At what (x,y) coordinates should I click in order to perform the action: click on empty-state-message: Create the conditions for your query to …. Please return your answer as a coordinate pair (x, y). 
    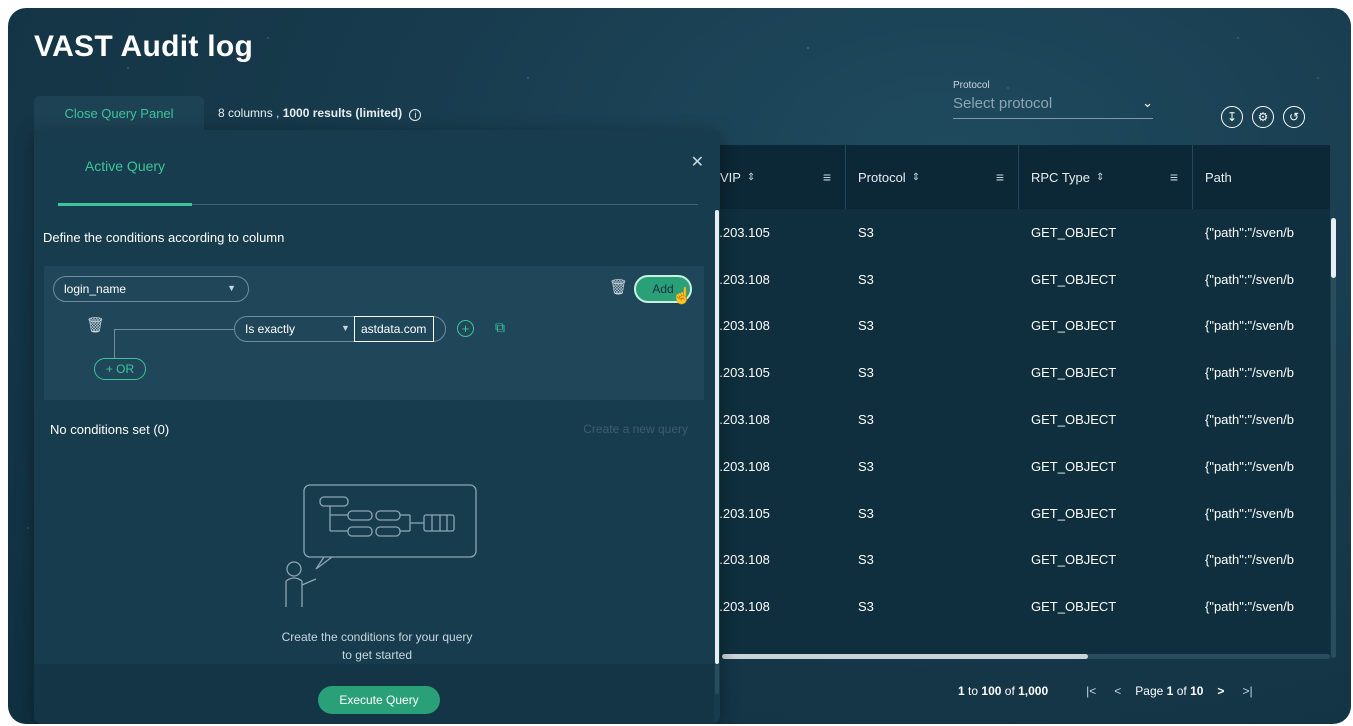
    Looking at the image, I should click on (377, 646).